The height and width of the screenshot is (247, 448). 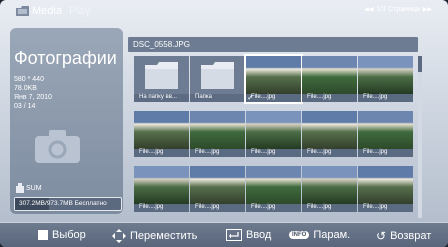 What do you see at coordinates (33, 97) in the screenshot?
I see `file-date: Янв 7, 2010` at bounding box center [33, 97].